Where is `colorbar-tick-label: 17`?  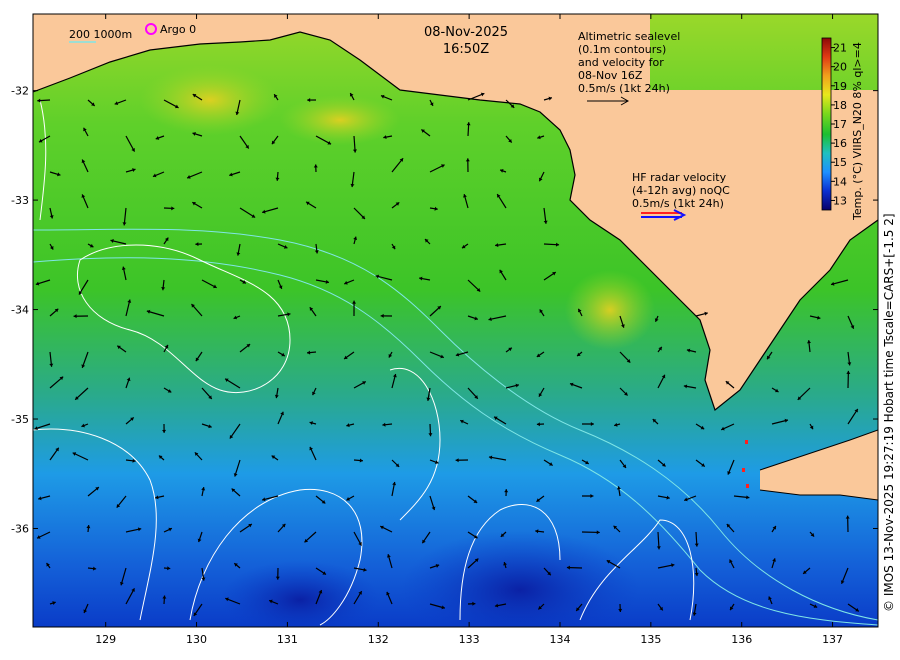
colorbar-tick-label: 17 is located at coordinates (840, 124).